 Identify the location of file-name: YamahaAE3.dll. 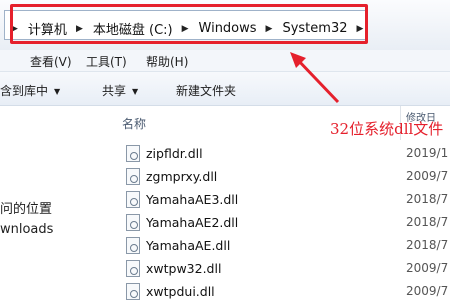
(192, 199).